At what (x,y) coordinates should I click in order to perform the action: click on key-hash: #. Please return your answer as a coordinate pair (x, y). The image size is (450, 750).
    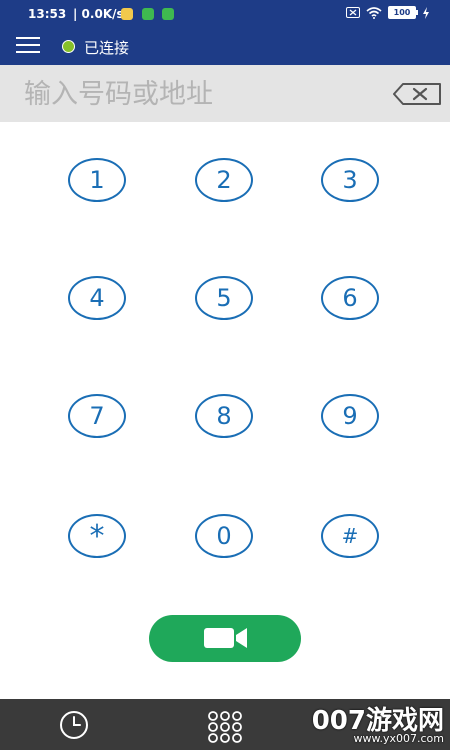
    Looking at the image, I should click on (350, 536).